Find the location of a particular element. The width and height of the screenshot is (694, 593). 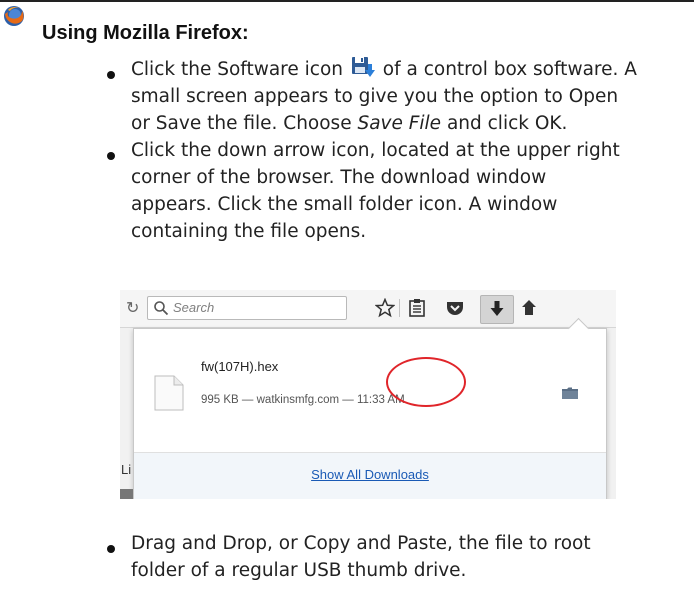

show-all-downloads-label: Show All Downloads is located at coordinates (370, 474).